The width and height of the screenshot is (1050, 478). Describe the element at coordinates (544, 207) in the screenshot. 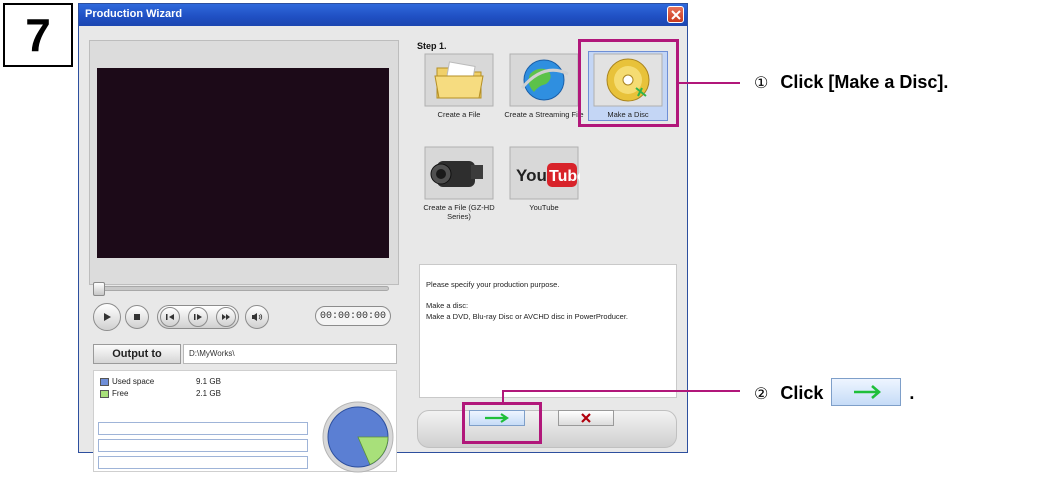

I see `tile-caption: YouTube` at that location.